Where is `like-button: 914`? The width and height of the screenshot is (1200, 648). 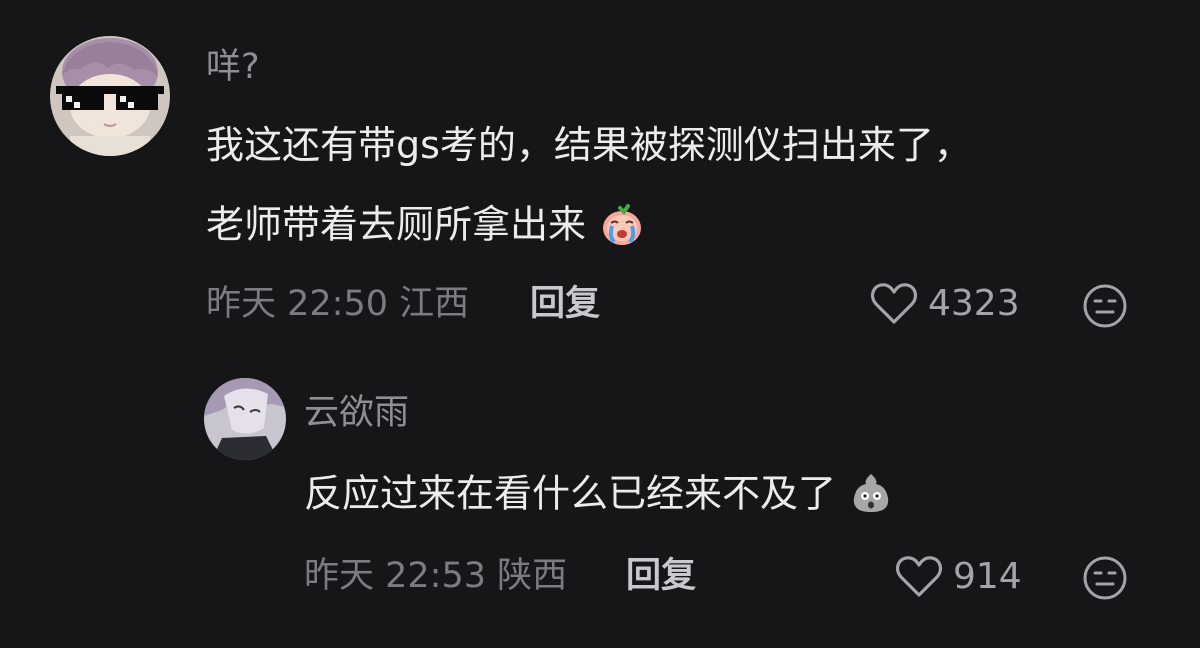 like-button: 914 is located at coordinates (958, 577).